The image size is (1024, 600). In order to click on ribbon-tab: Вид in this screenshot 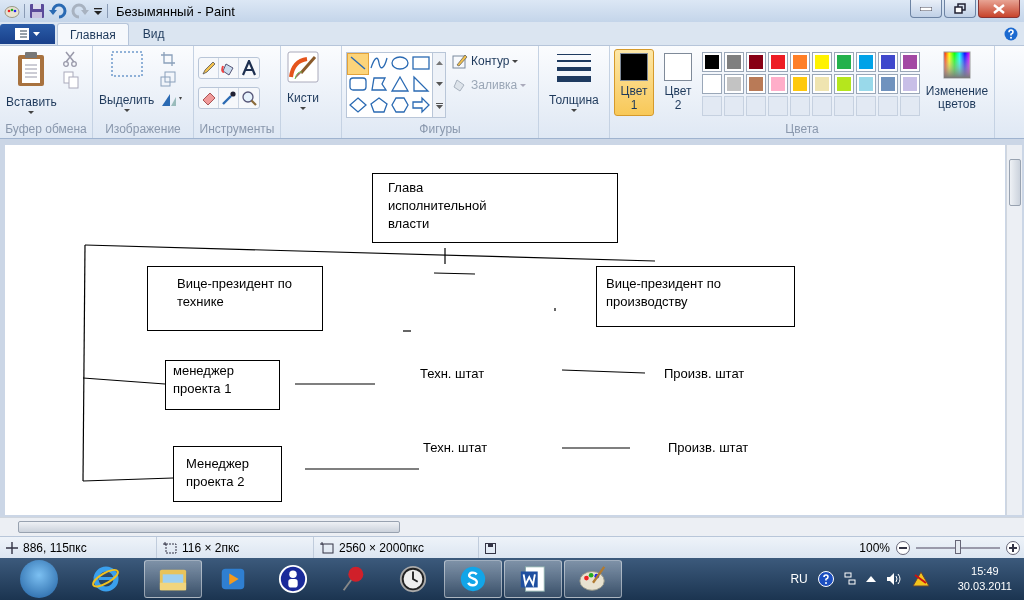, I will do `click(153, 34)`.